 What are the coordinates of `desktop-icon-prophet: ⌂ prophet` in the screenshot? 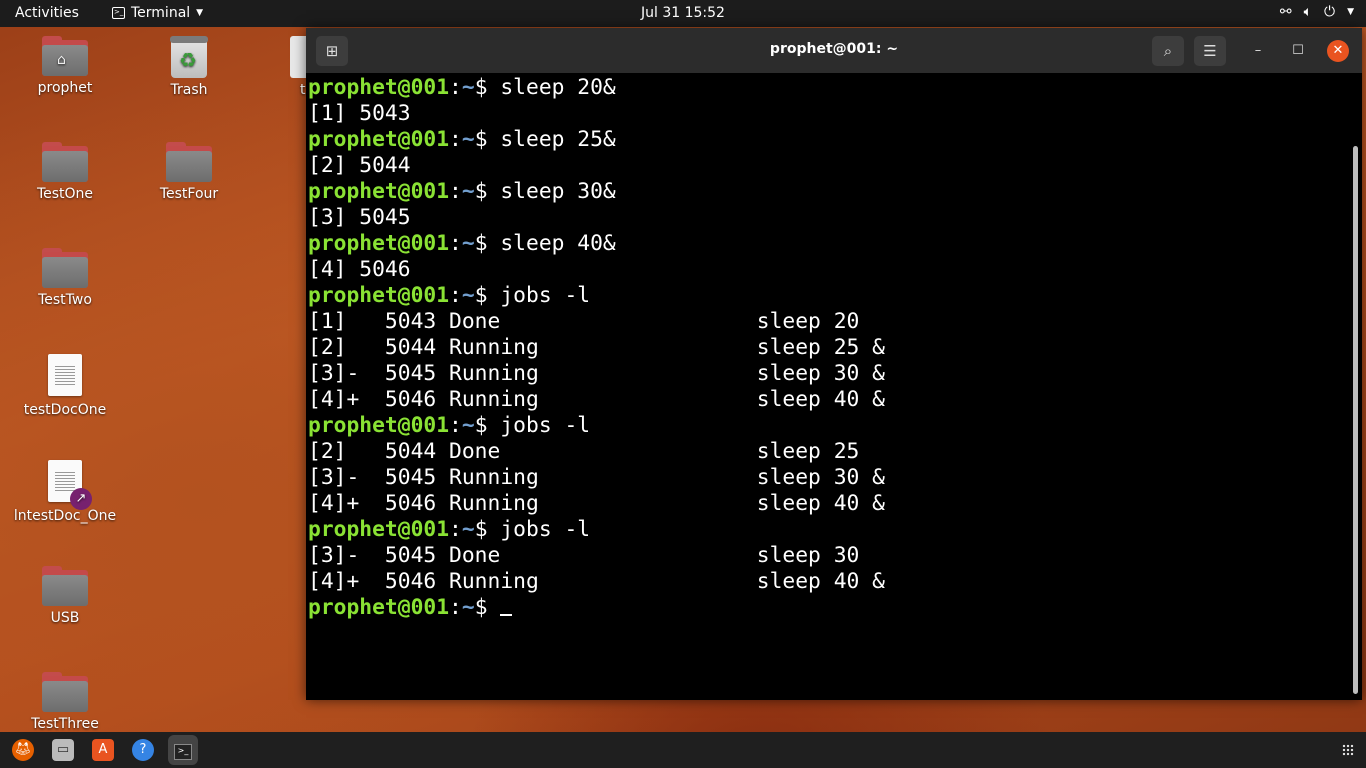 It's located at (65, 66).